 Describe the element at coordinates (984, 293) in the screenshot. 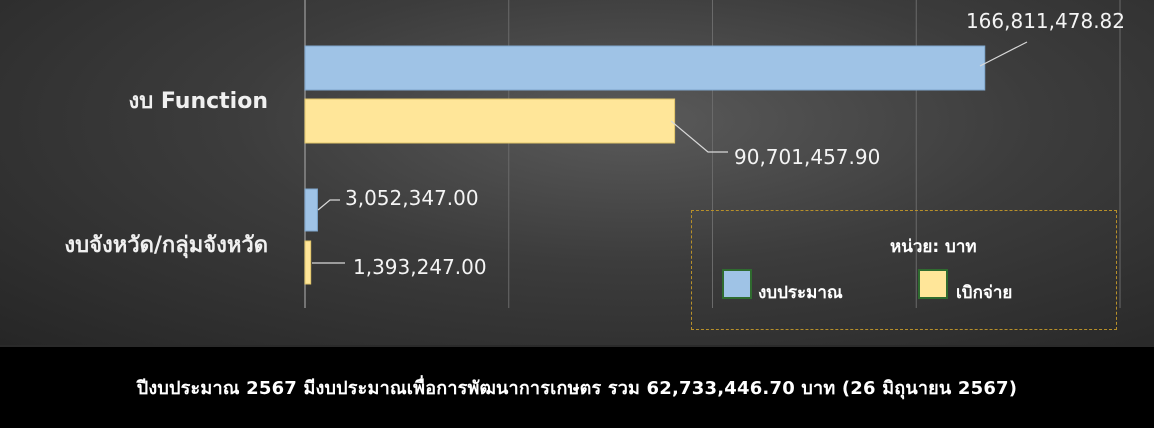

I see `legend-label-disbursed: เบิกจ่าย` at that location.